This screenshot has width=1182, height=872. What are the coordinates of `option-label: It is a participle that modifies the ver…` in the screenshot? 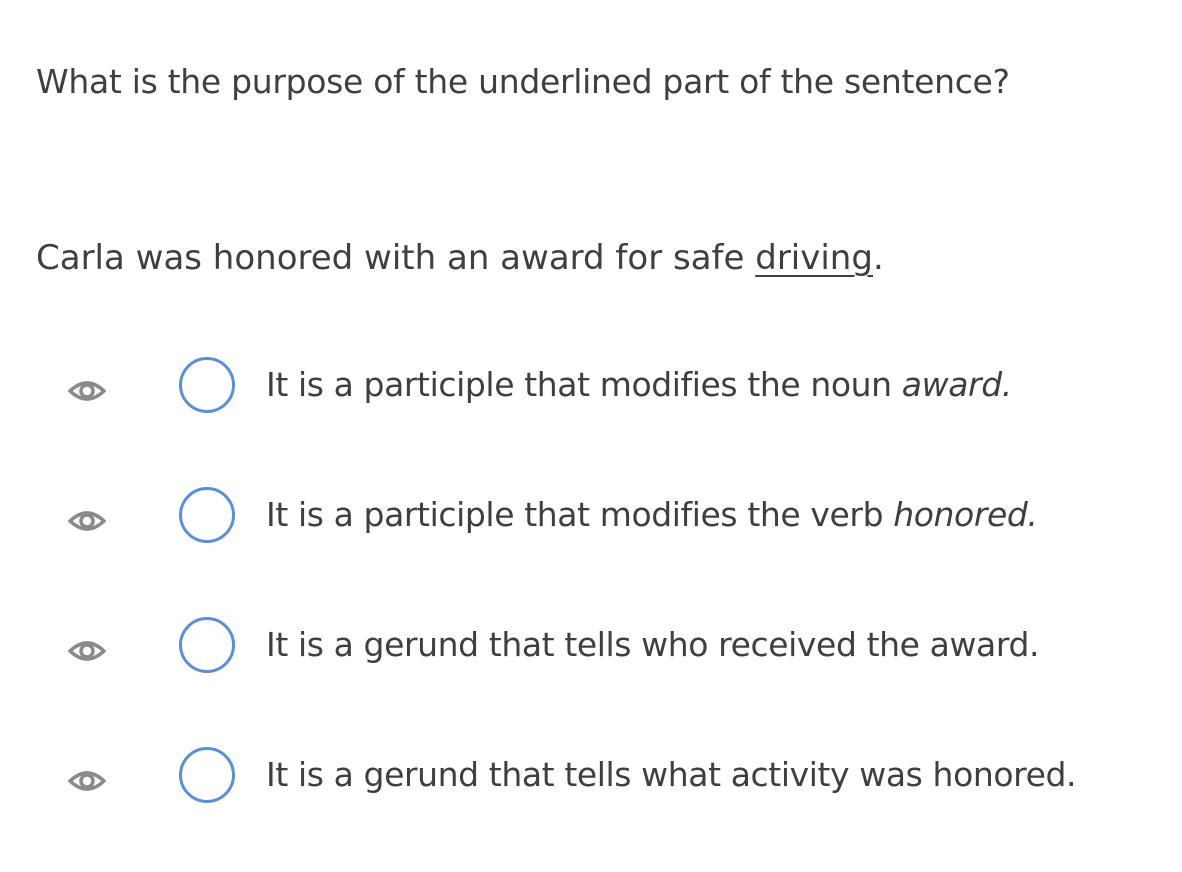 It's located at (580, 514).